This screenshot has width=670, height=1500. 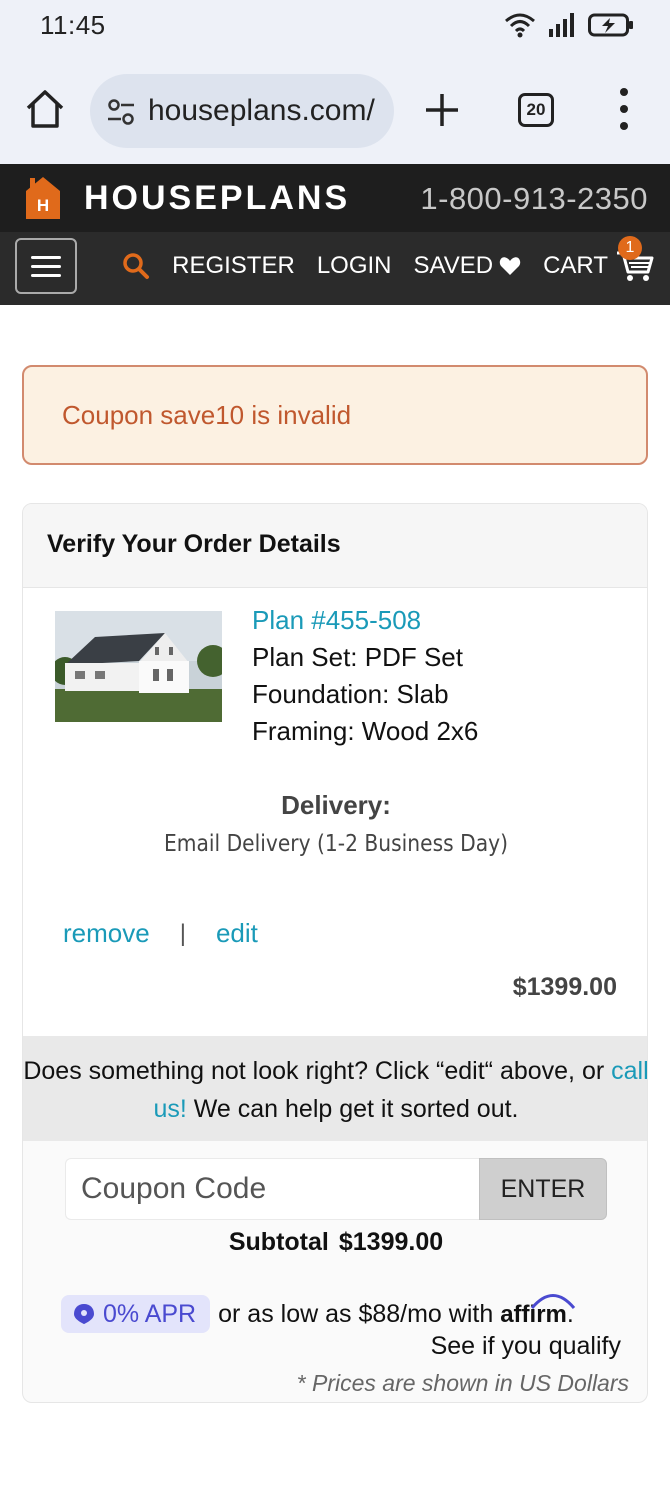 What do you see at coordinates (350, 694) in the screenshot?
I see `plan-foundation: Foundation: Slab` at bounding box center [350, 694].